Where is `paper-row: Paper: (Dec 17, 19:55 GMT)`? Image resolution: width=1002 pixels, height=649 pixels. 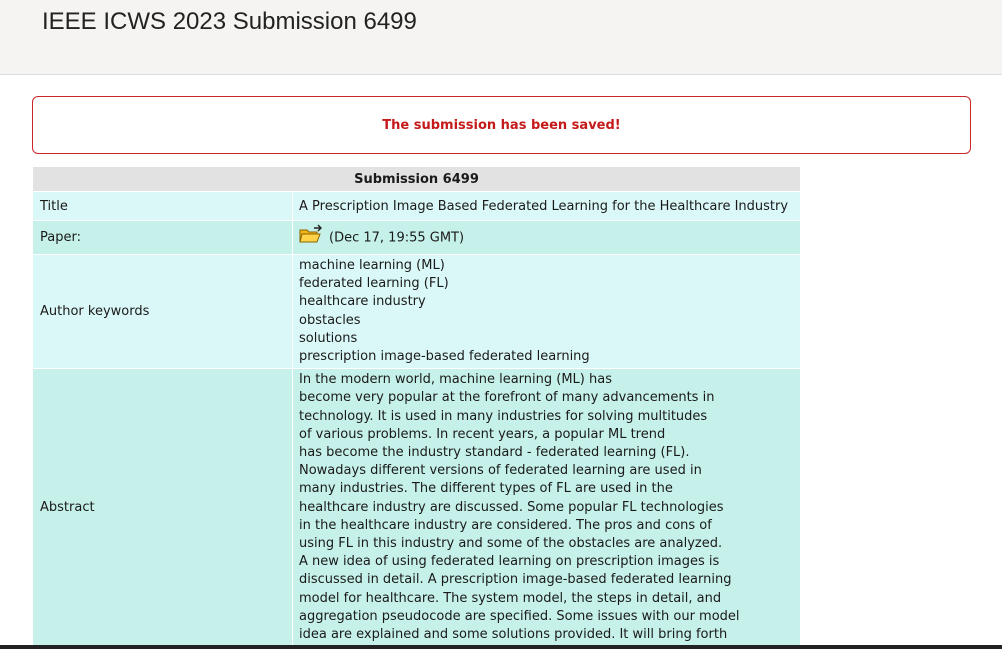 paper-row: Paper: (Dec 17, 19:55 GMT) is located at coordinates (416, 237).